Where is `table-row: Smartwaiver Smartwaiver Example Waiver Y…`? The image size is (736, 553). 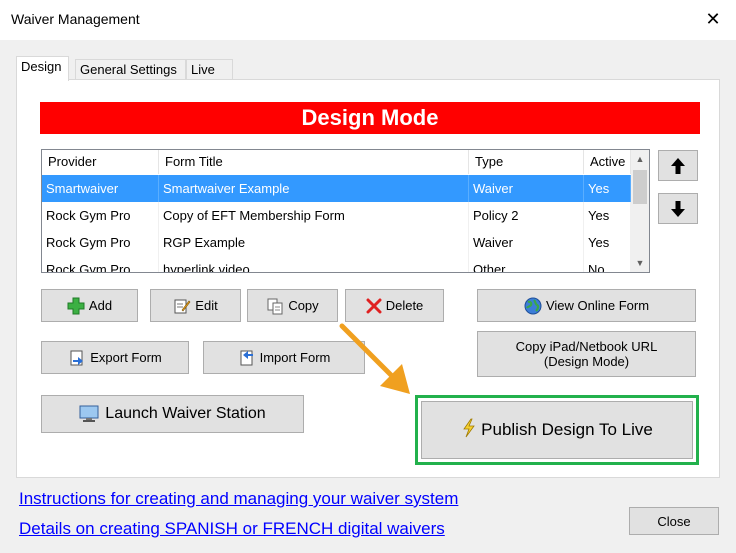
table-row: Smartwaiver Smartwaiver Example Waiver Y… is located at coordinates (336, 188).